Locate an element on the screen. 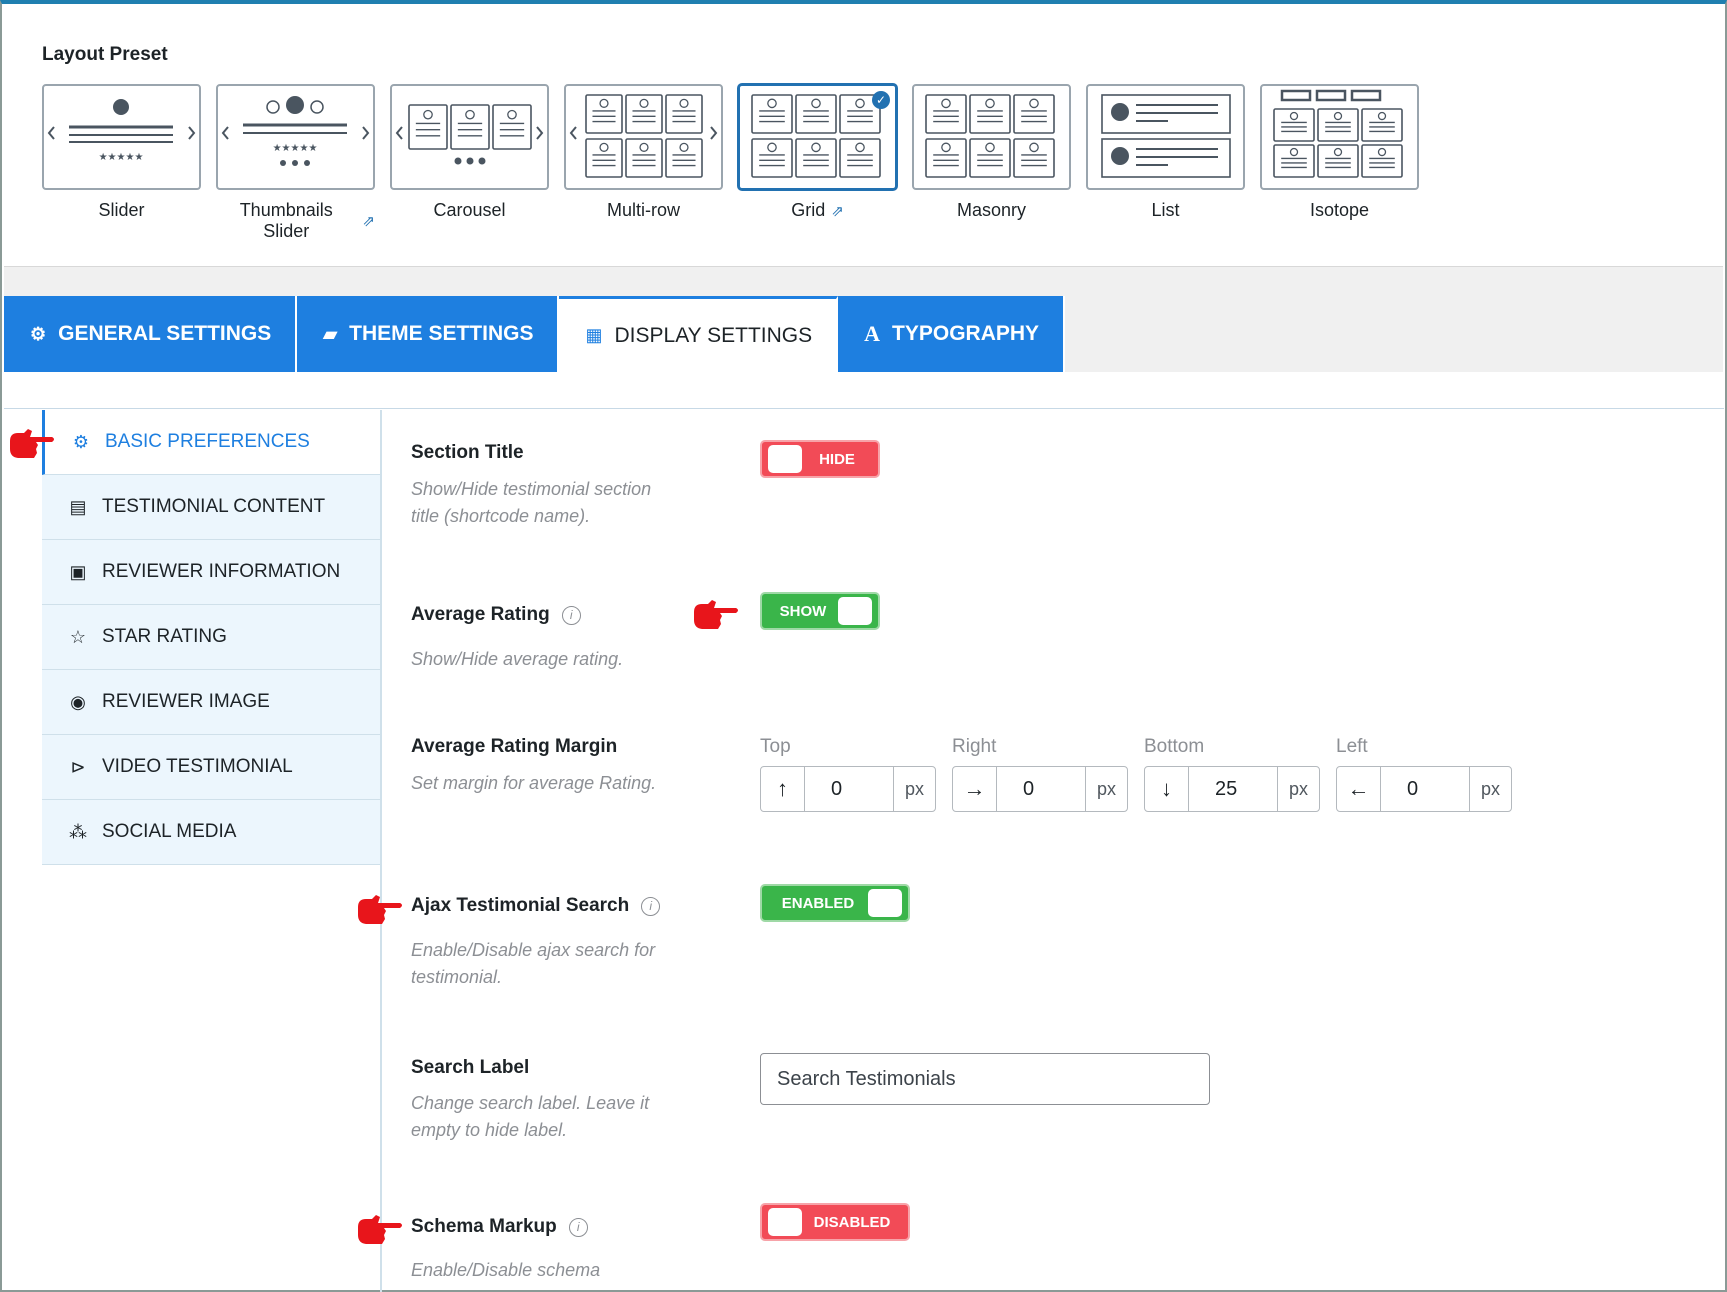 The height and width of the screenshot is (1292, 1727). id-card-icon: ▣ is located at coordinates (78, 571).